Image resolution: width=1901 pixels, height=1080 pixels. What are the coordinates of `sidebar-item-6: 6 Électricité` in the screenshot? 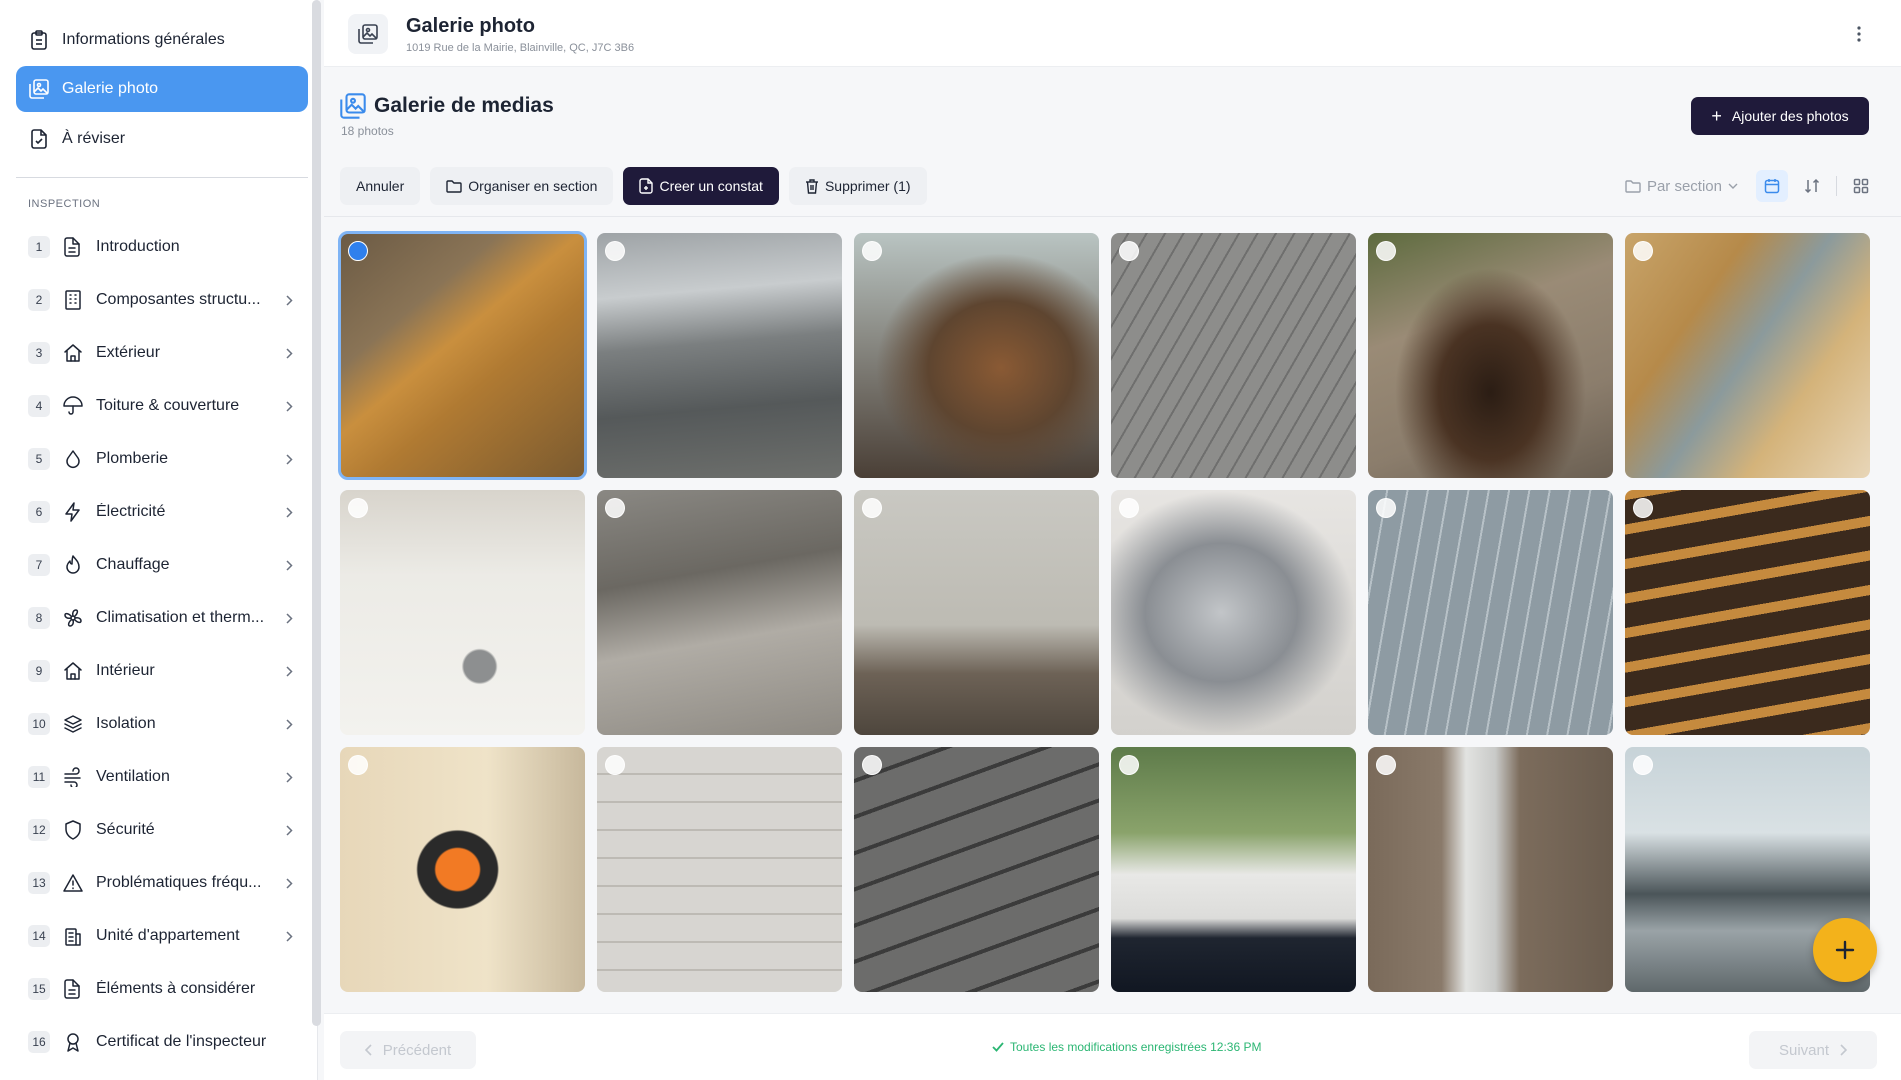 It's located at (163, 512).